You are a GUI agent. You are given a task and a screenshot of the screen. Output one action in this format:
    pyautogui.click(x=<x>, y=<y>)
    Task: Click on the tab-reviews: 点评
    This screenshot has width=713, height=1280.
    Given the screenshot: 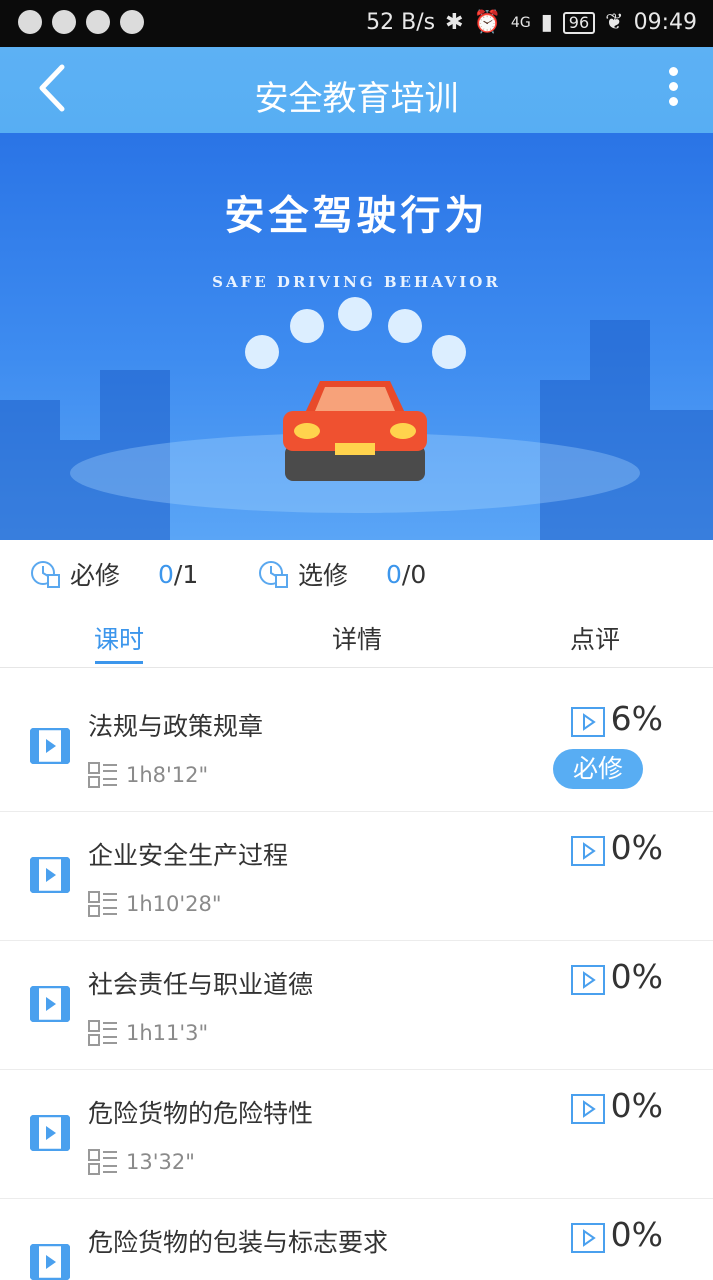 What is the action you would take?
    pyautogui.click(x=595, y=638)
    